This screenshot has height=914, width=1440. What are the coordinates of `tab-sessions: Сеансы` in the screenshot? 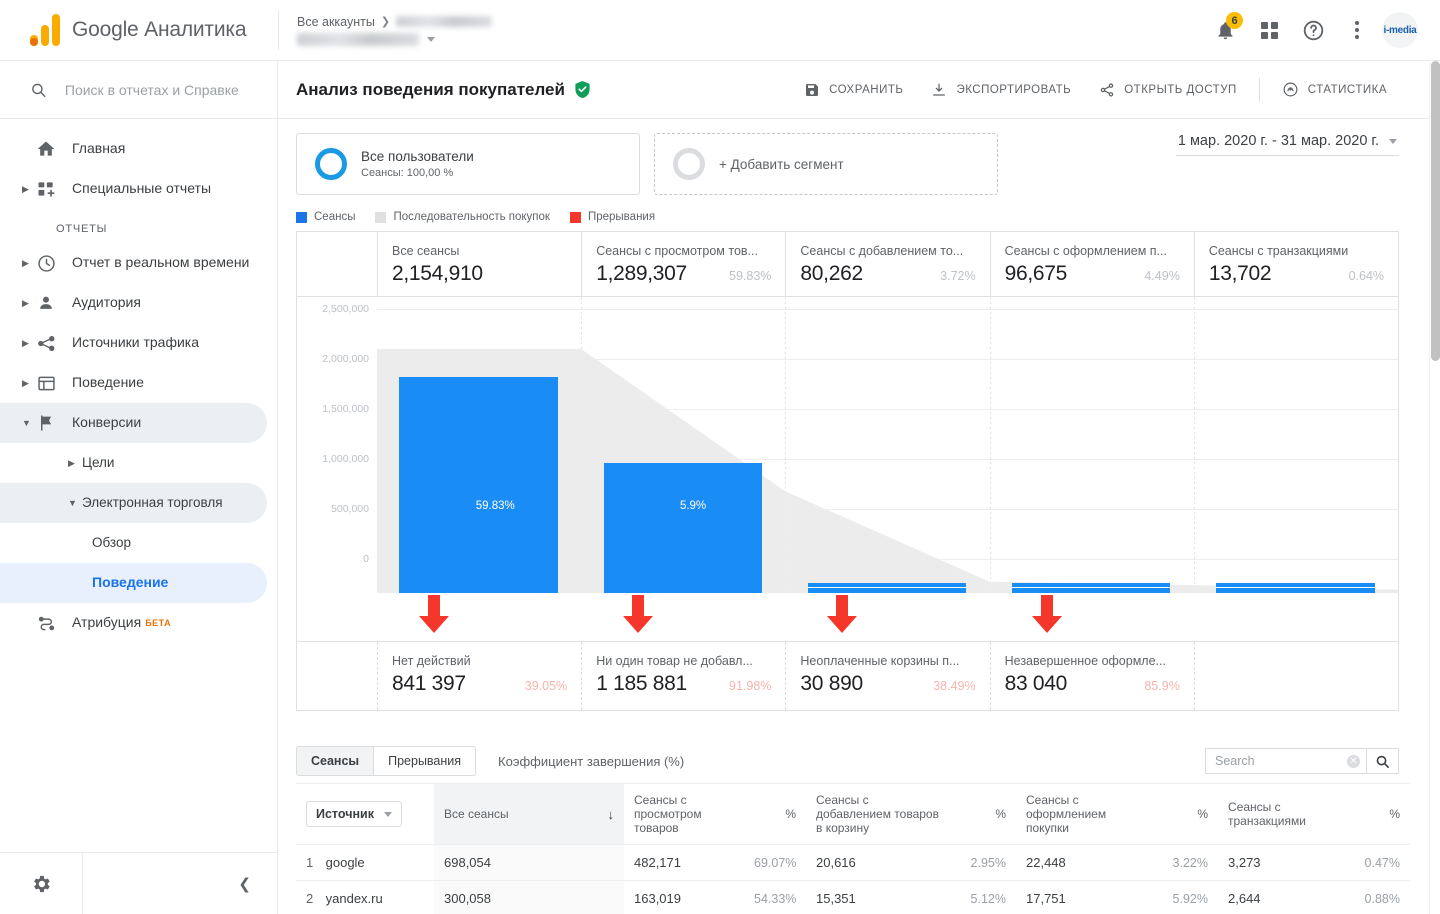 It's located at (335, 761).